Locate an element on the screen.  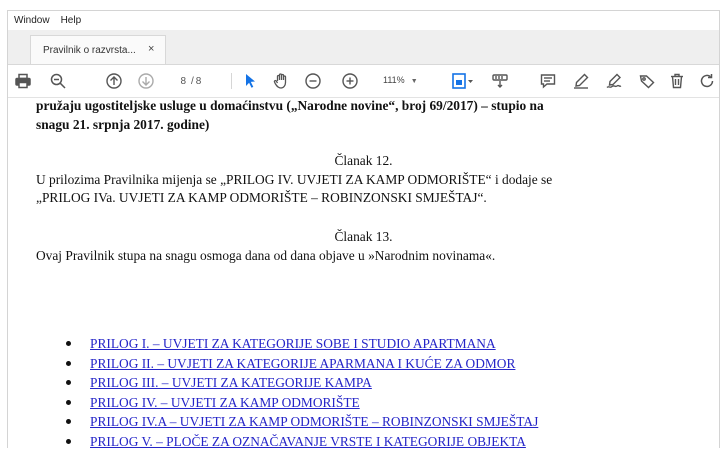
tab-document: Pravilnik o razvrsta... × is located at coordinates (98, 49).